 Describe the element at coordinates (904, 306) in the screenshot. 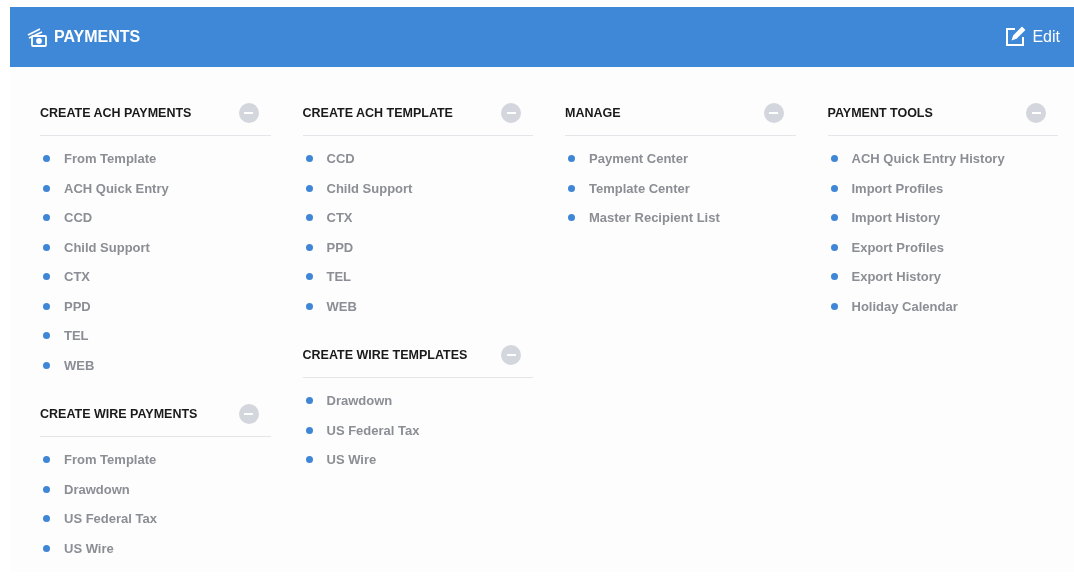

I see `menu-link: Holiday Calendar` at that location.